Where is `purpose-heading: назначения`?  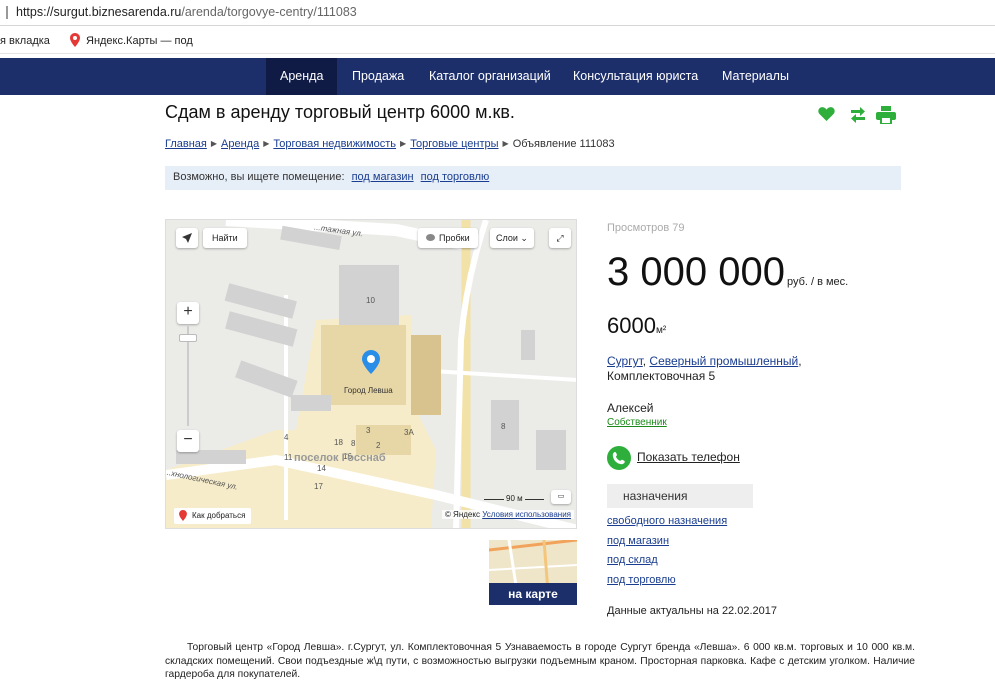
purpose-heading: назначения is located at coordinates (680, 496).